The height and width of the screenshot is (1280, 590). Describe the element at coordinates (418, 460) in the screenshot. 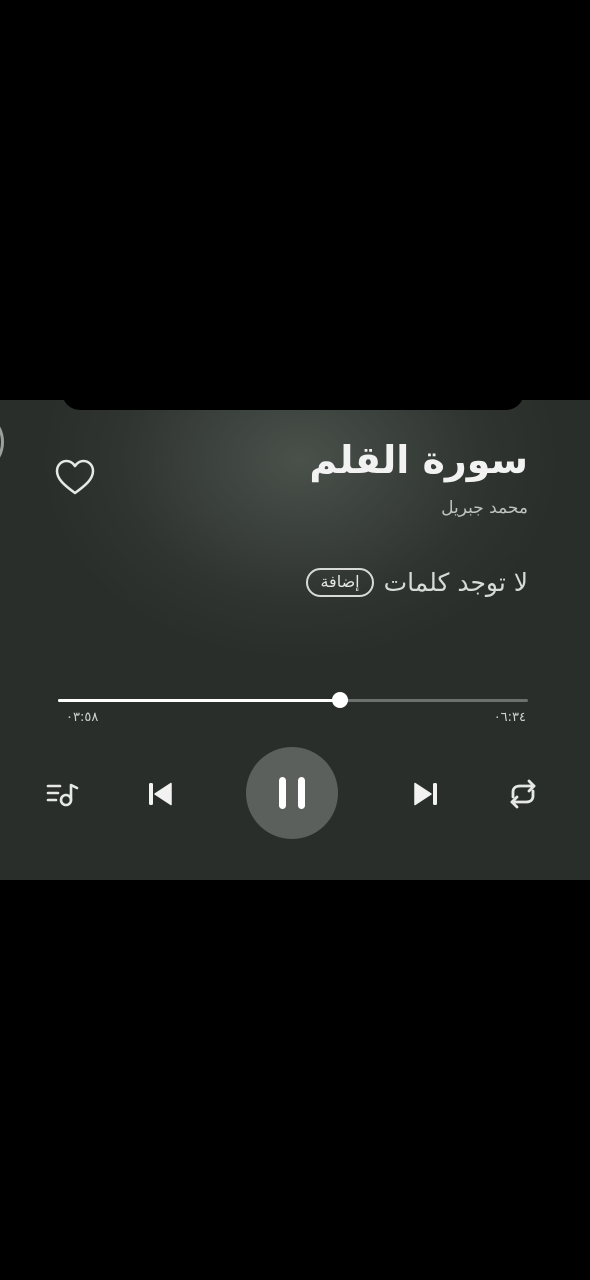

I see `song-title: سورة القلم` at that location.